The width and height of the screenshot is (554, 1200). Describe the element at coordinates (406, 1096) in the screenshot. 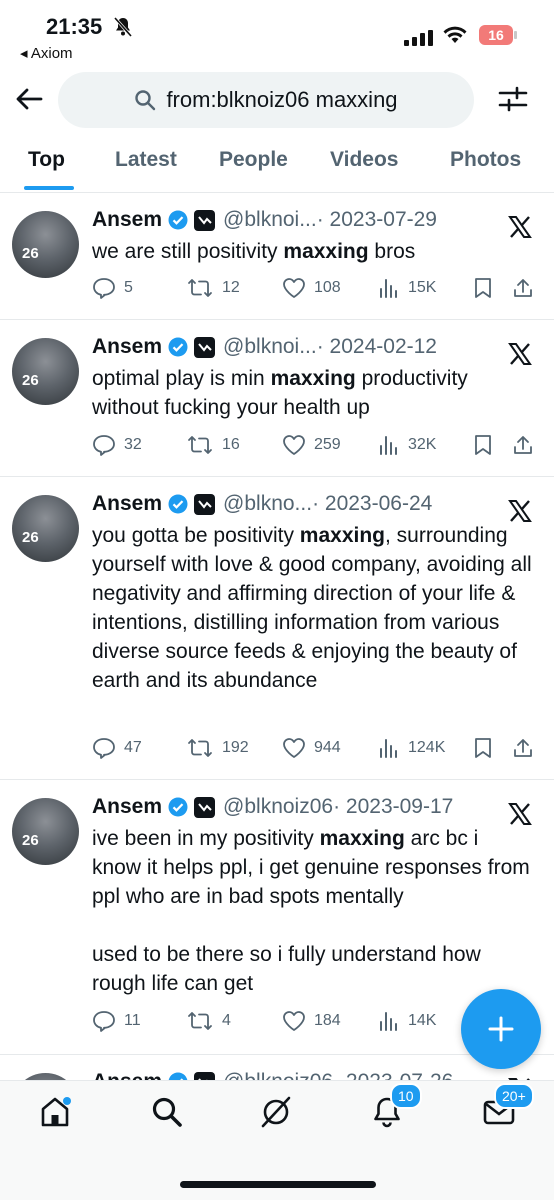

I see `notifications-badge: 10` at that location.